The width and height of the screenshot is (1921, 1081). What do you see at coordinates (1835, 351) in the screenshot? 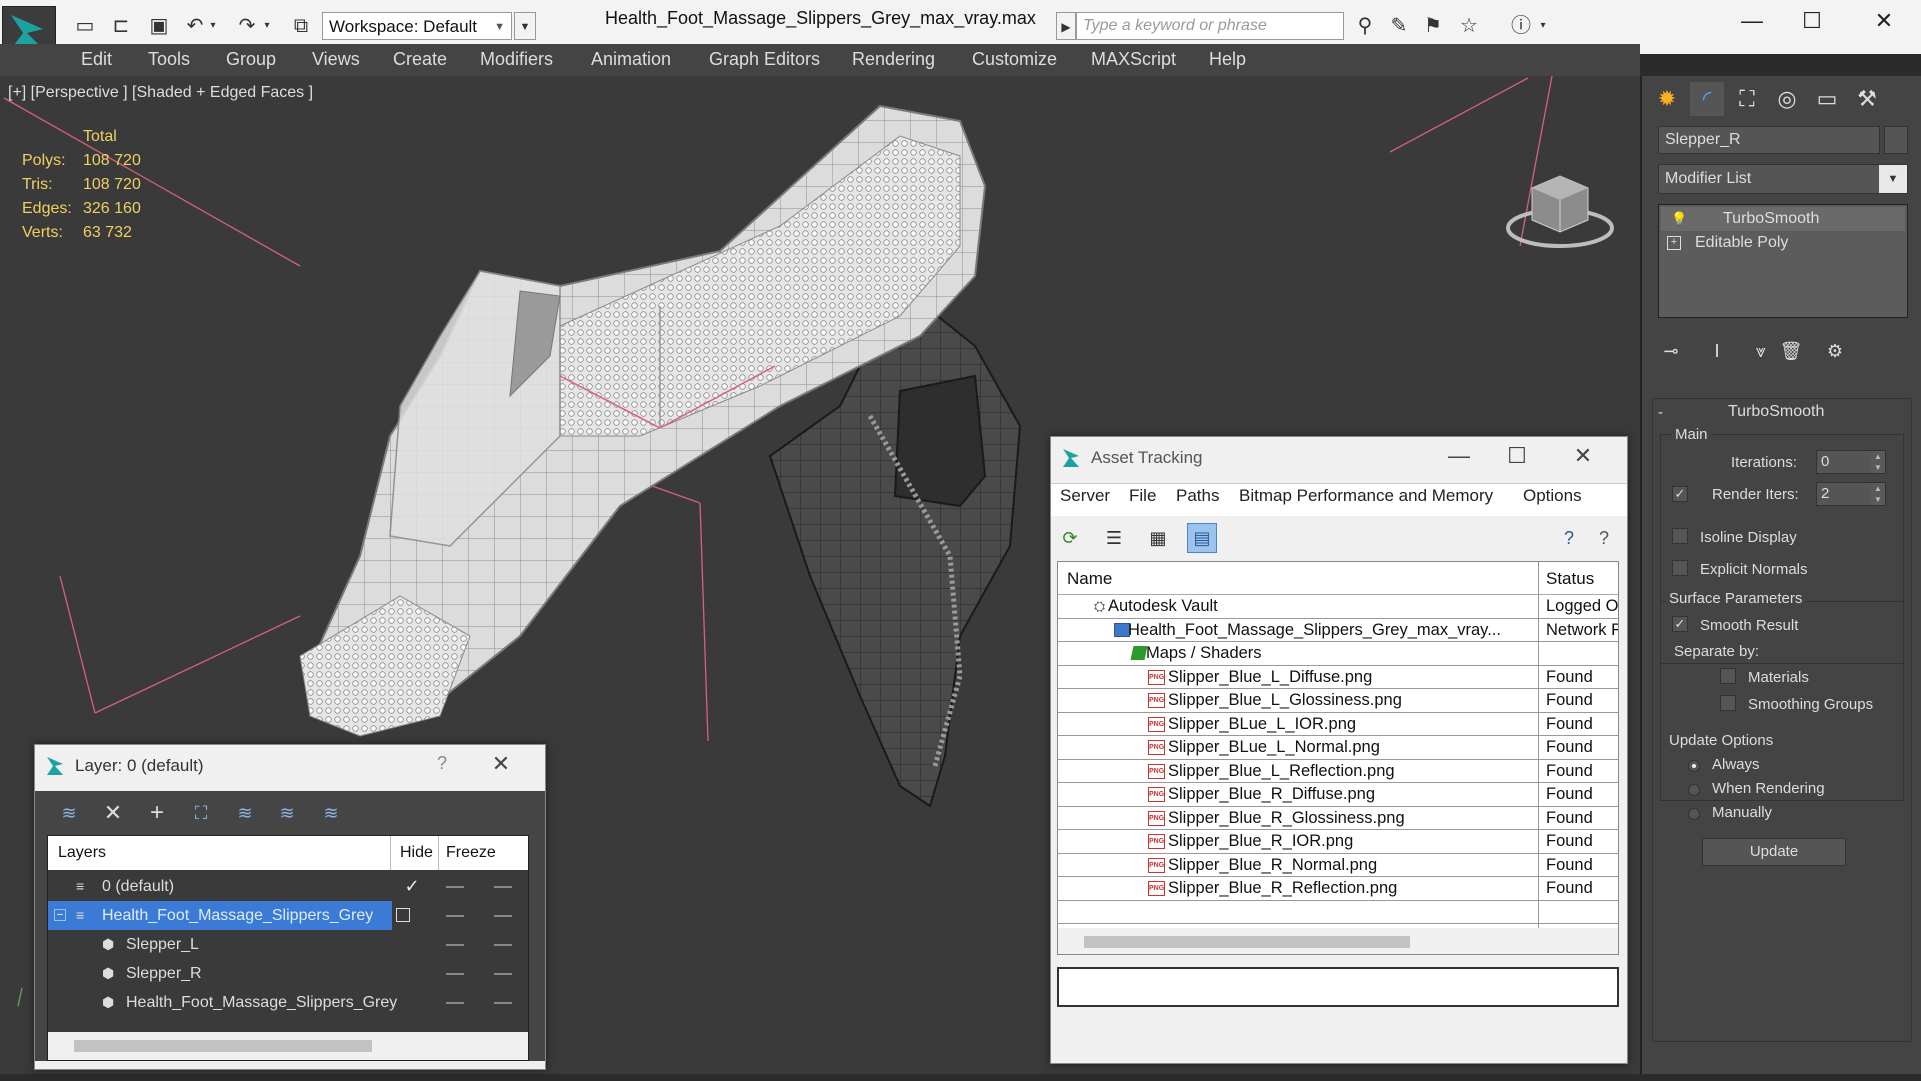
I see `configure-modifier-sets-icon: ⚙` at bounding box center [1835, 351].